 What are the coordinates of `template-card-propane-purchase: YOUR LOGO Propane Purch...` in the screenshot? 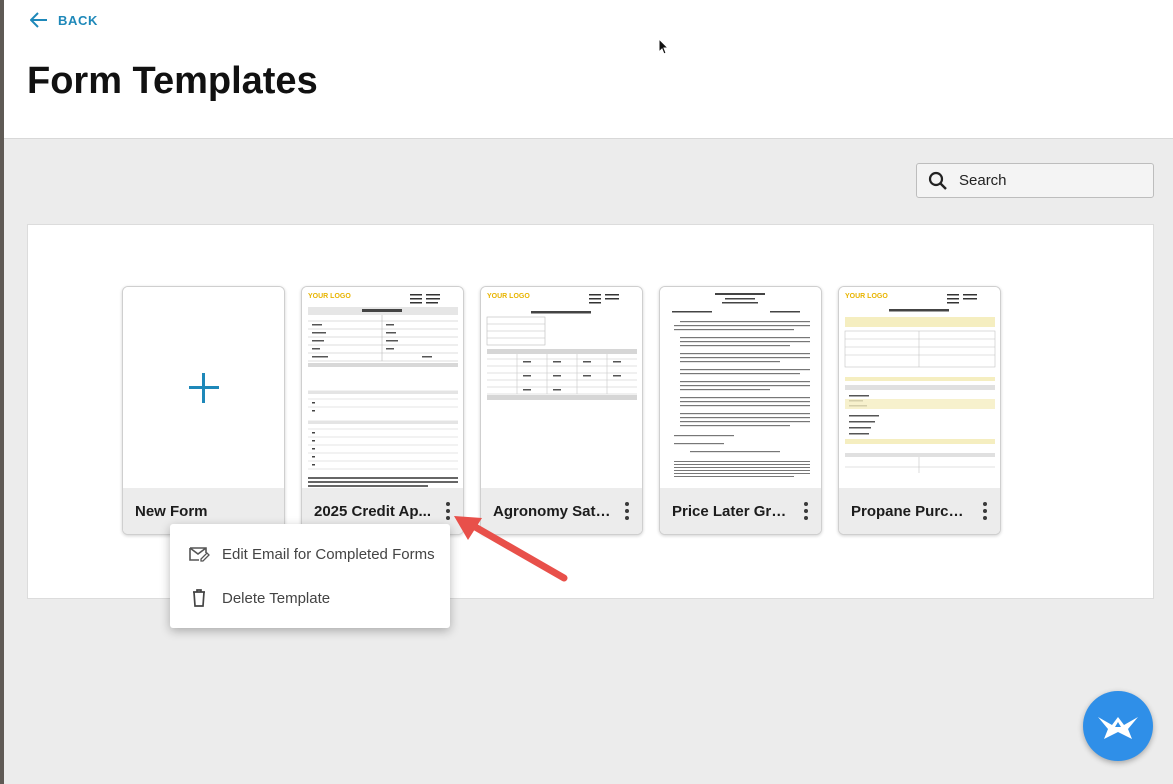 It's located at (919, 410).